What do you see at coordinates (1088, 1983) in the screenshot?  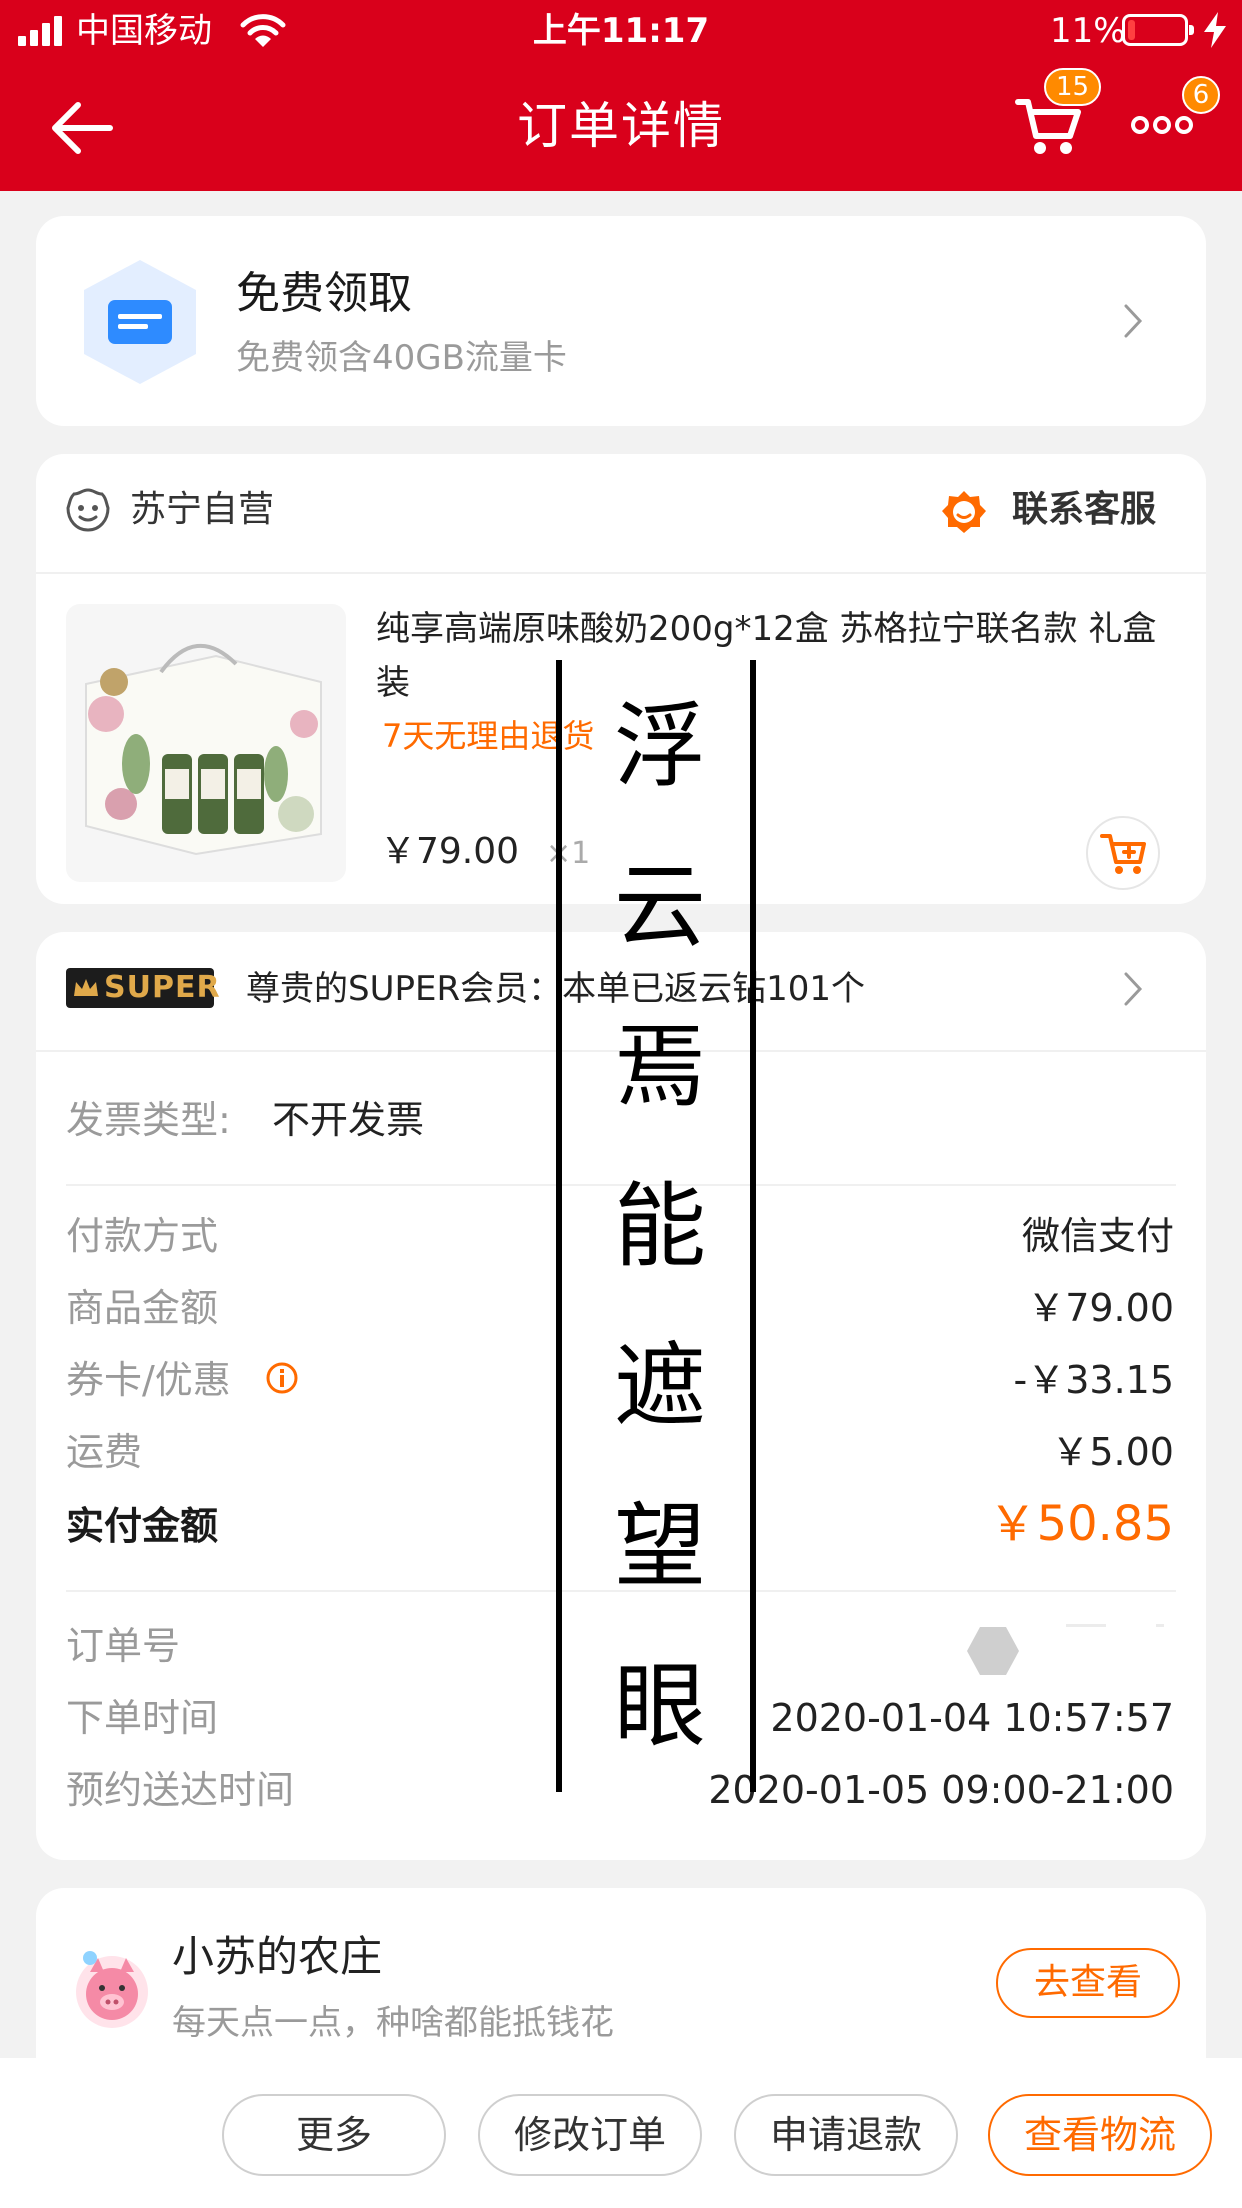 I see `farm-view-button: 去查看` at bounding box center [1088, 1983].